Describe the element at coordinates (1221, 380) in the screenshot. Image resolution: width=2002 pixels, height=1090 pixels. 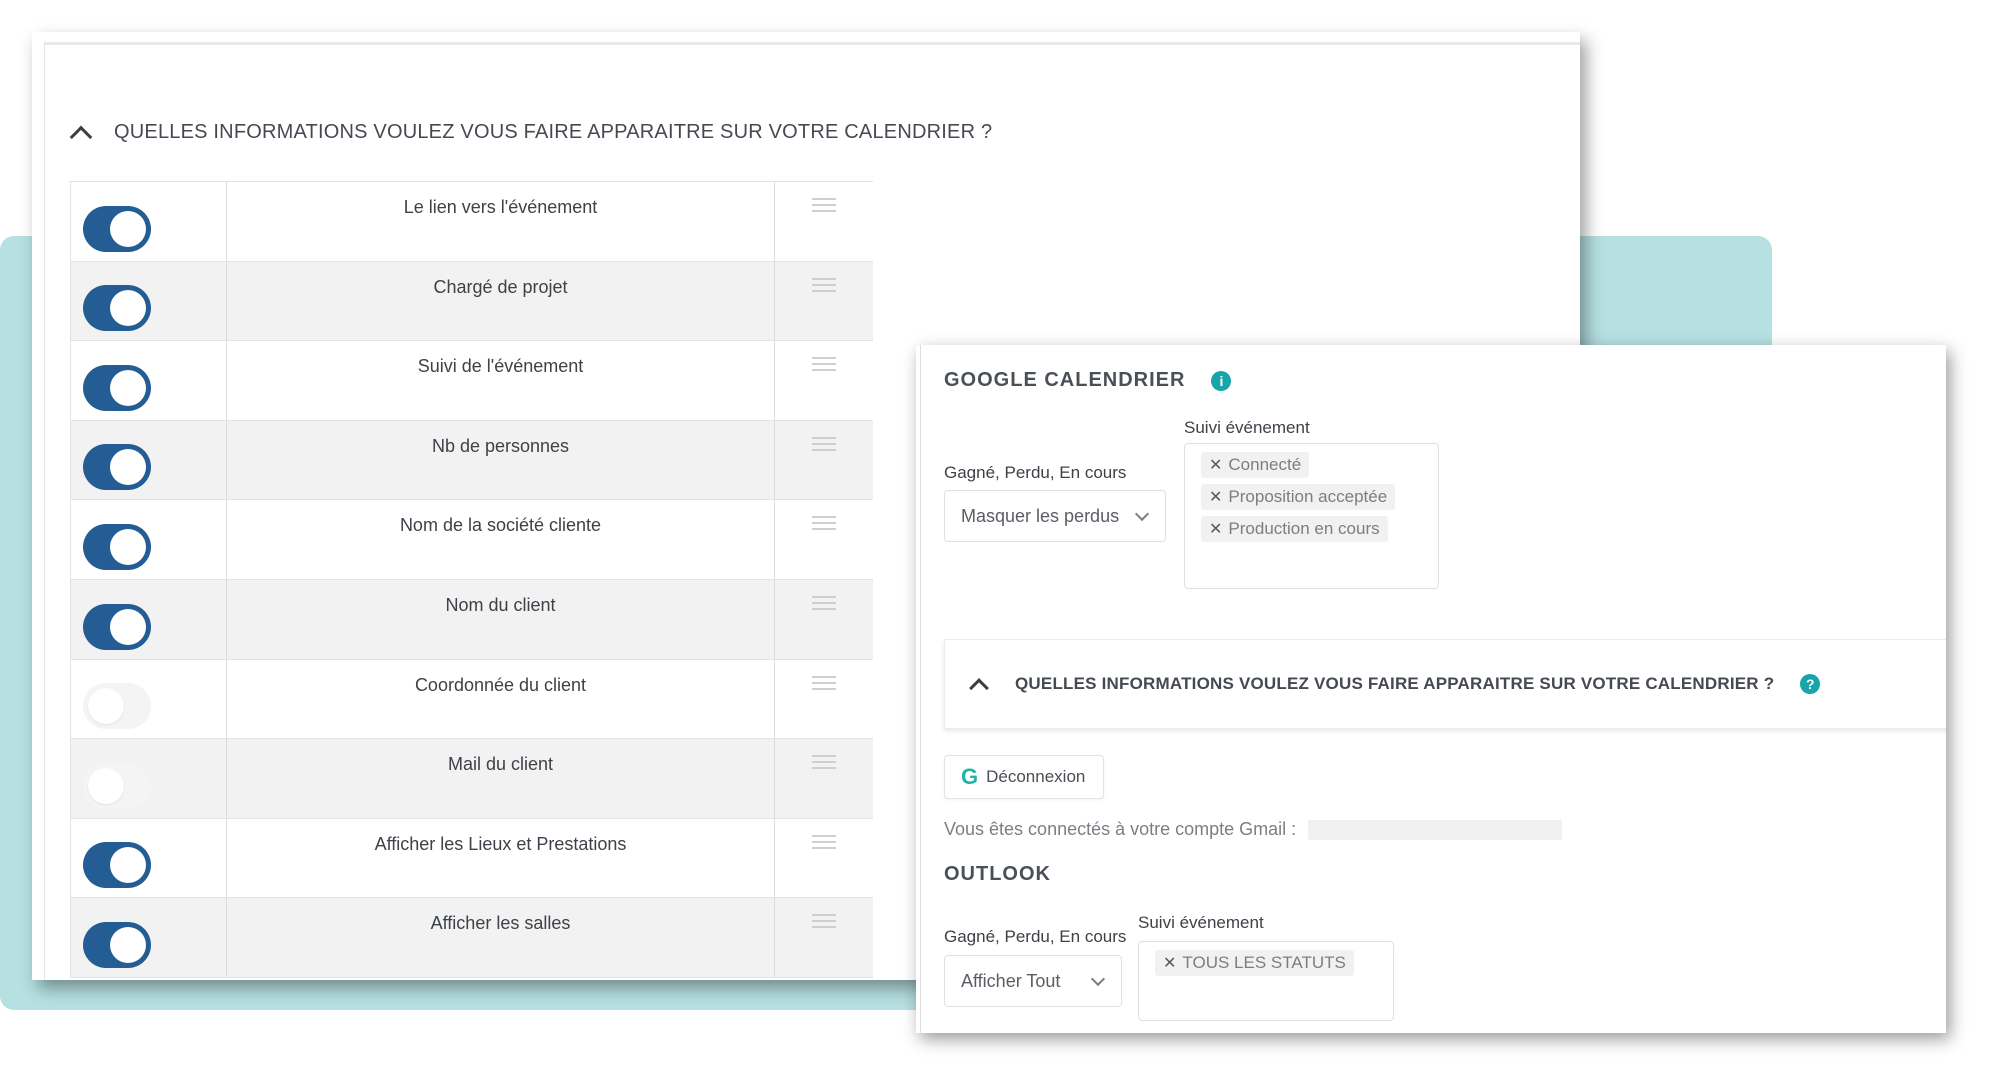
I see `info-icon: i` at that location.